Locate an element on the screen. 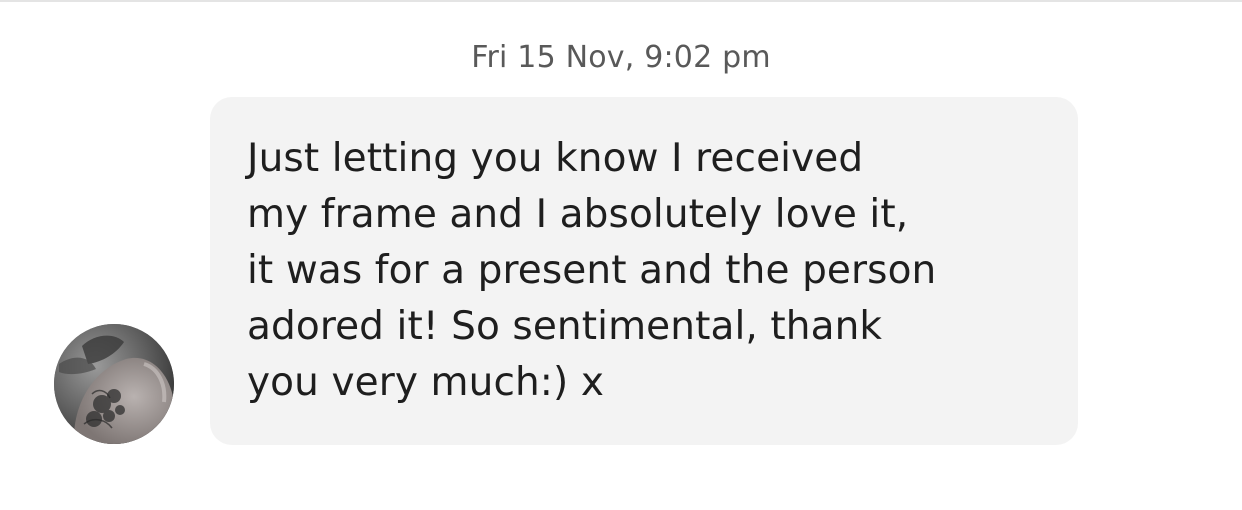  sender-avatar is located at coordinates (114, 384).